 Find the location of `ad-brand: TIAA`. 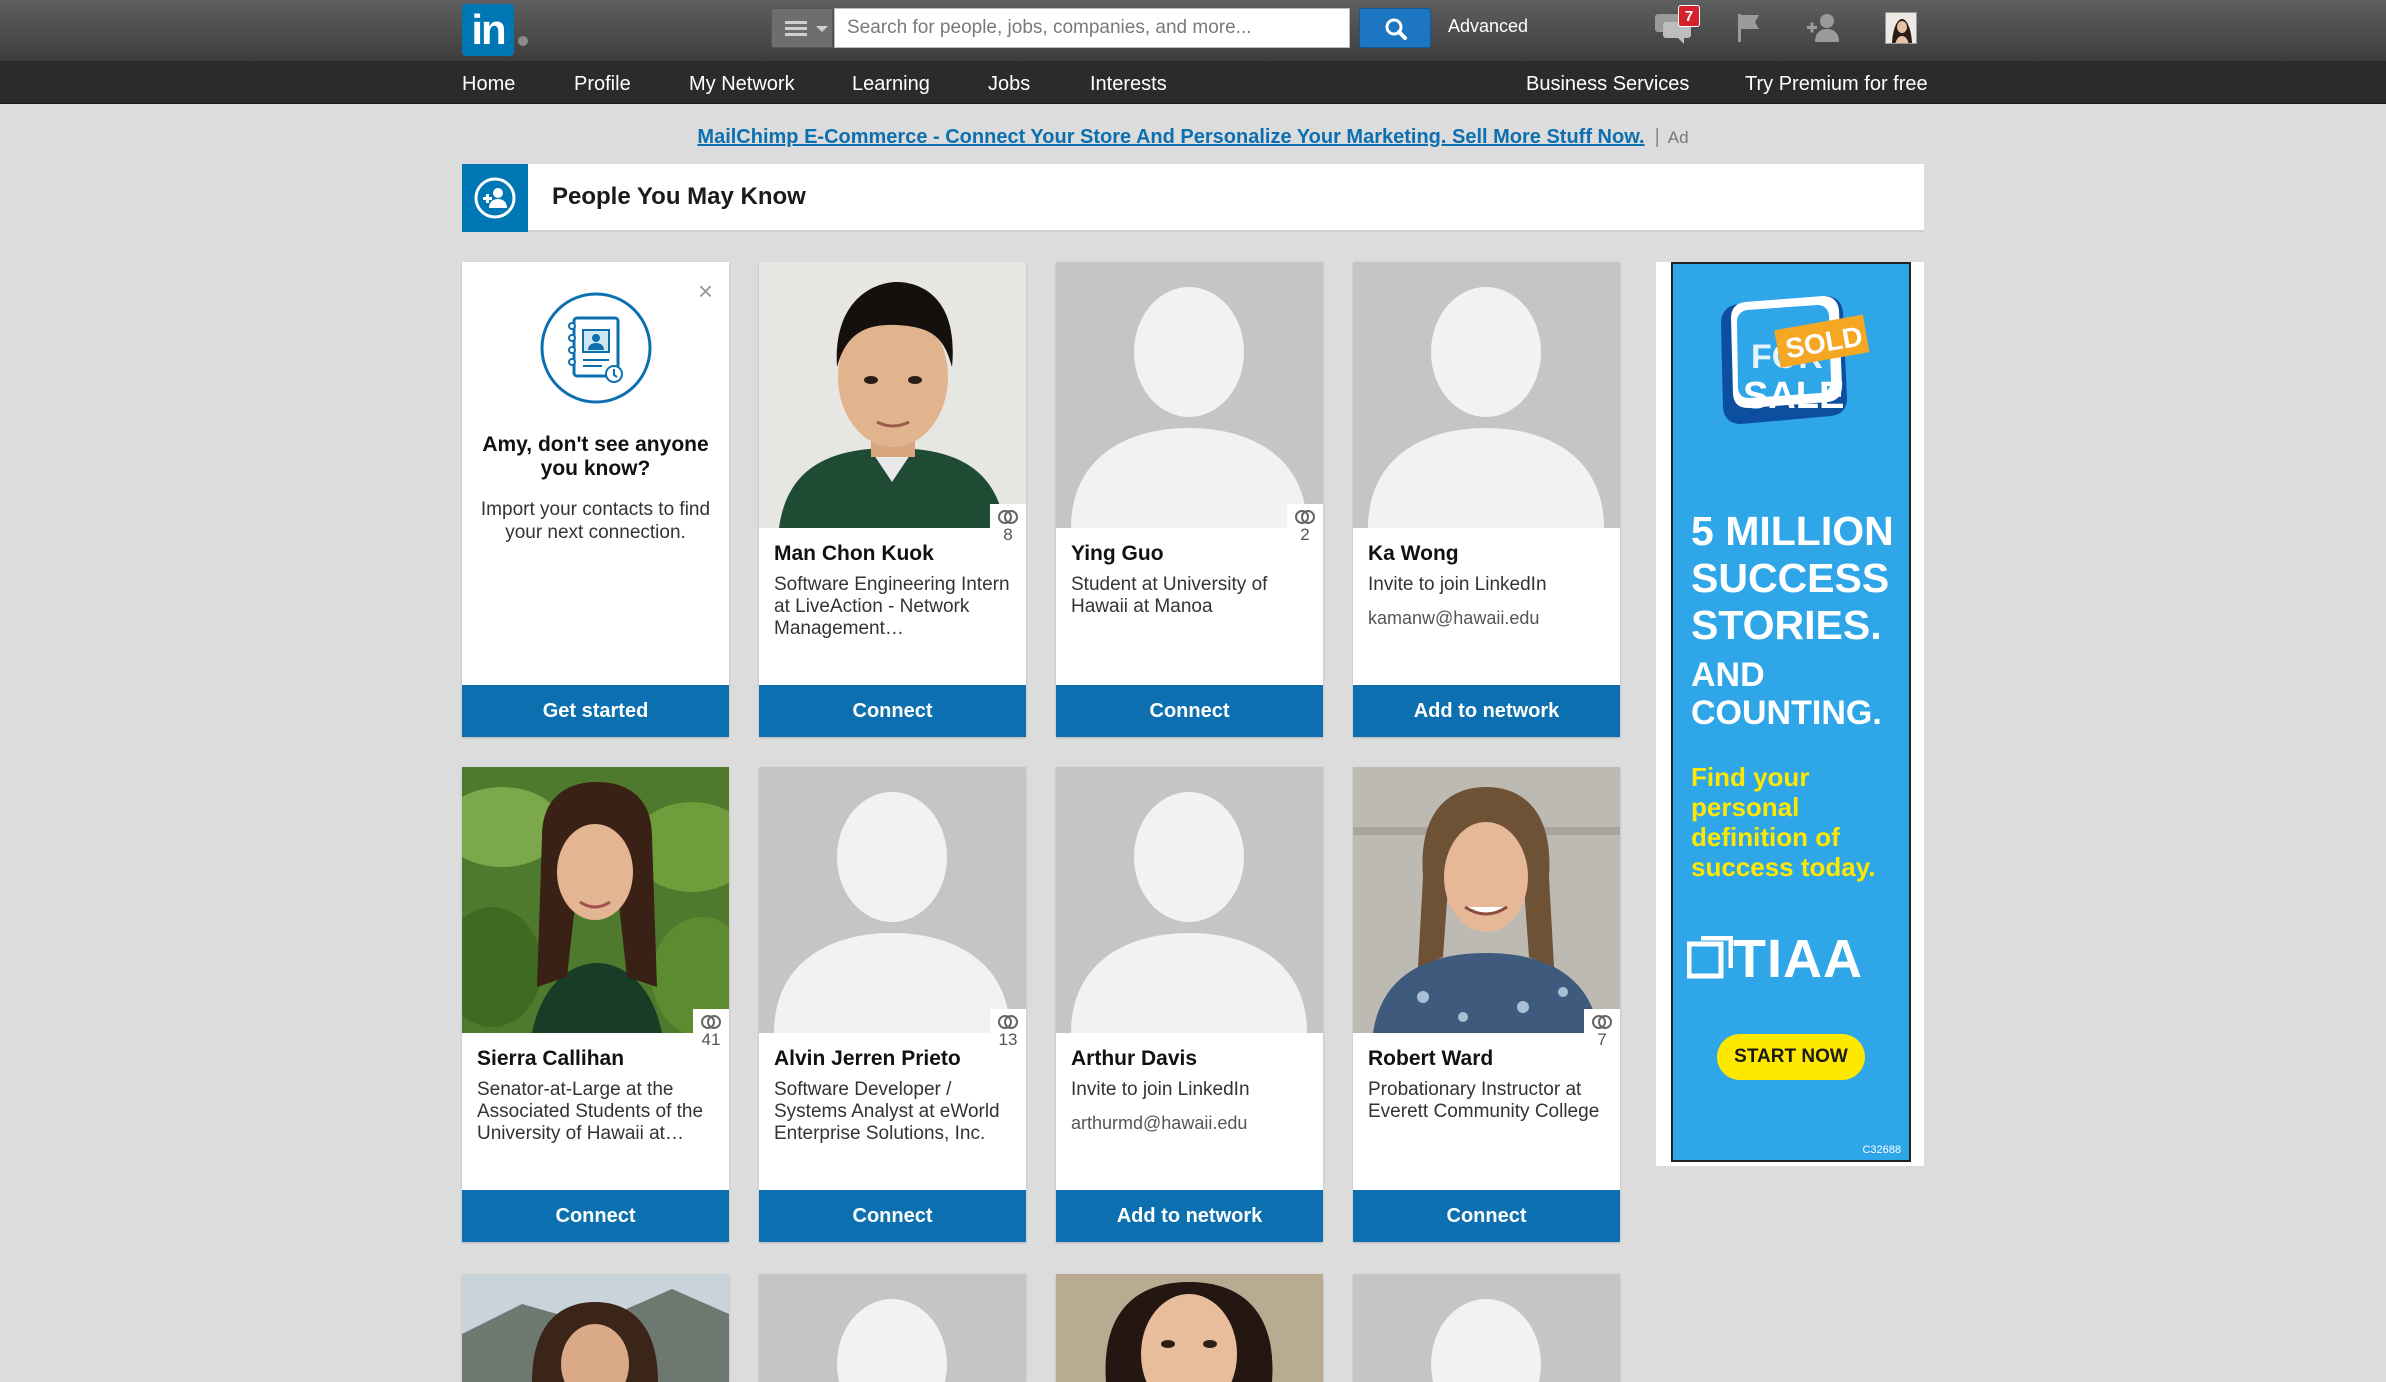

ad-brand: TIAA is located at coordinates (1798, 959).